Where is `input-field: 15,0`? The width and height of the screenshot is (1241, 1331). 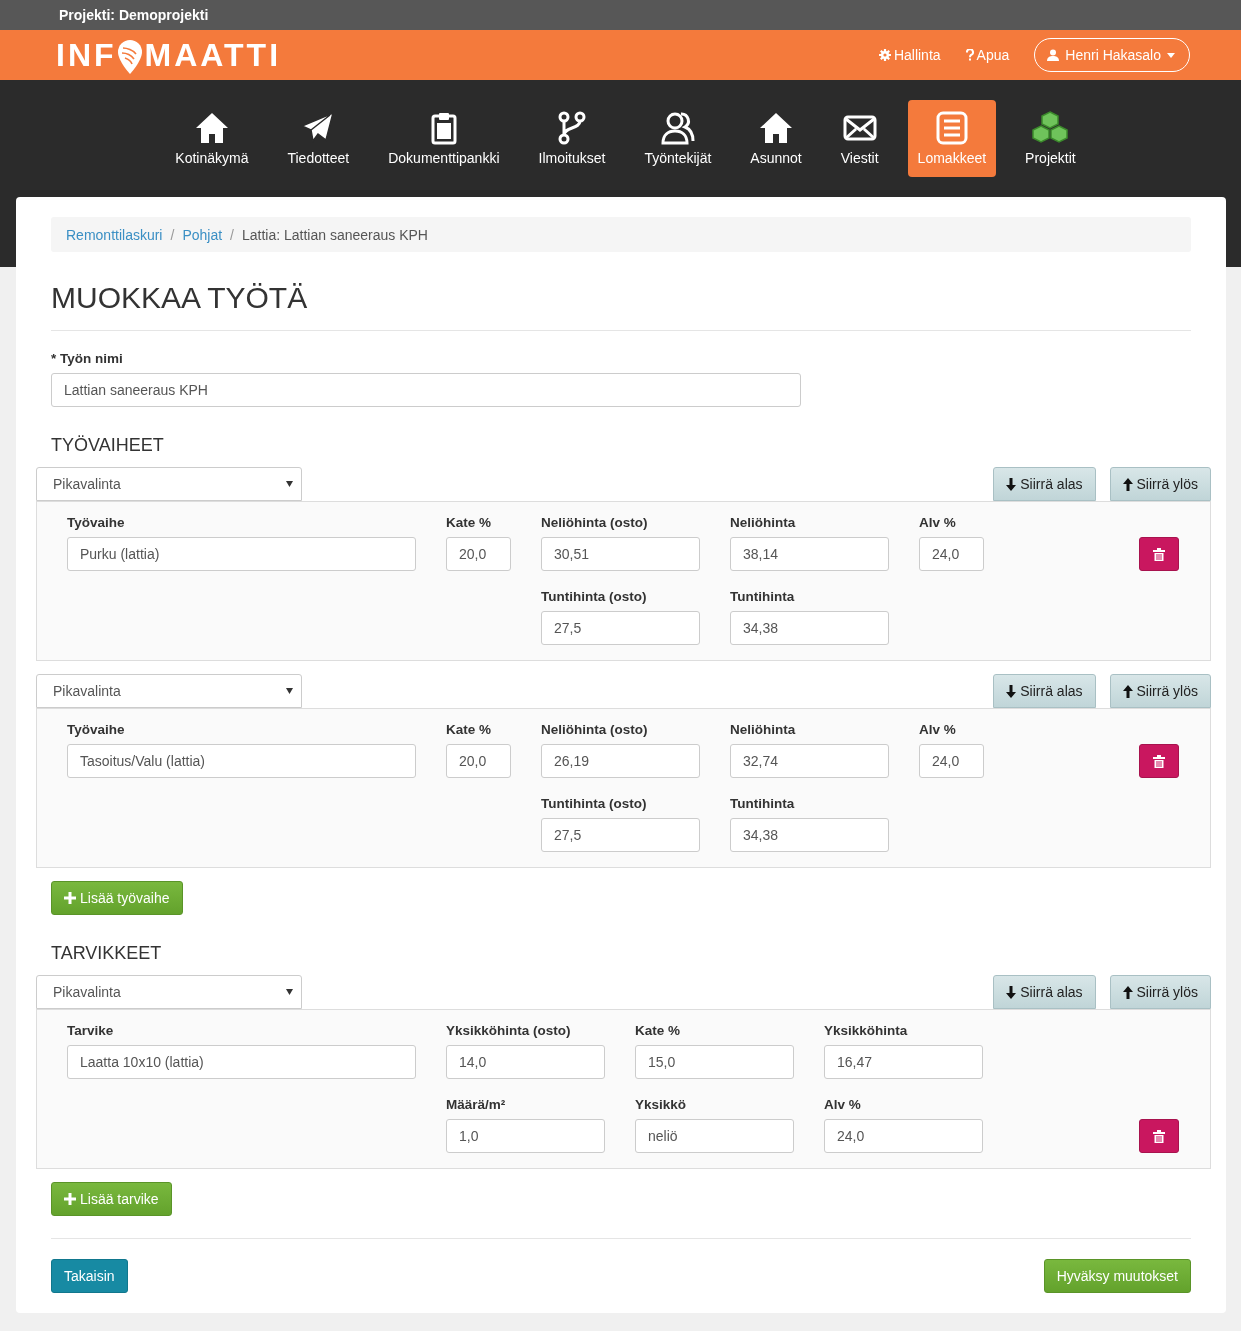 input-field: 15,0 is located at coordinates (714, 1062).